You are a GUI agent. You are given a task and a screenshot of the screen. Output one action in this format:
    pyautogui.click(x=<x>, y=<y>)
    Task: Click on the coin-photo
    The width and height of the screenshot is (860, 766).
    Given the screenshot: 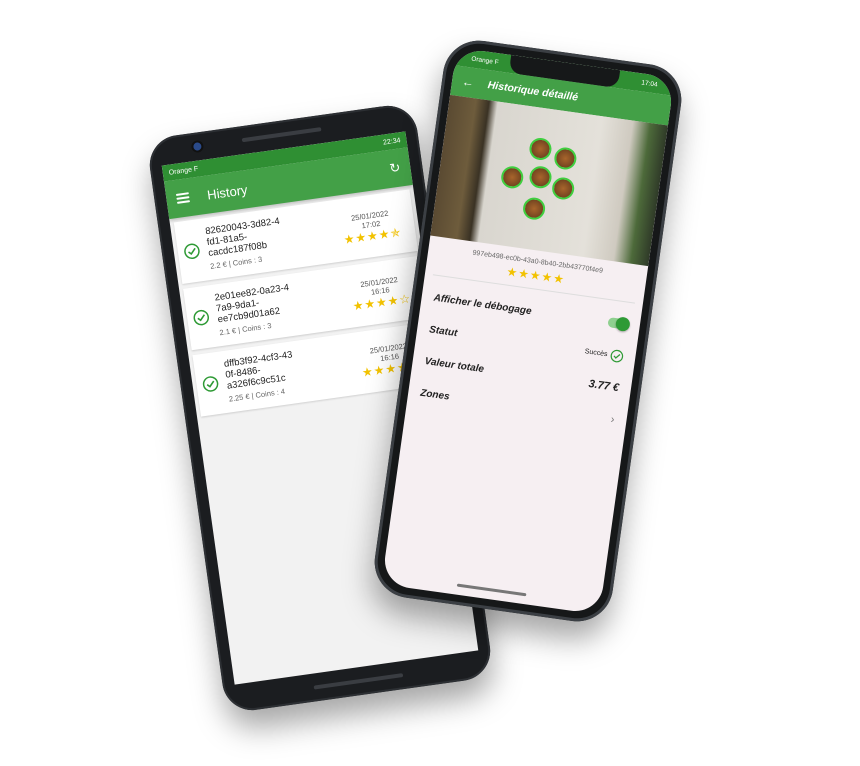 What is the action you would take?
    pyautogui.click(x=549, y=180)
    